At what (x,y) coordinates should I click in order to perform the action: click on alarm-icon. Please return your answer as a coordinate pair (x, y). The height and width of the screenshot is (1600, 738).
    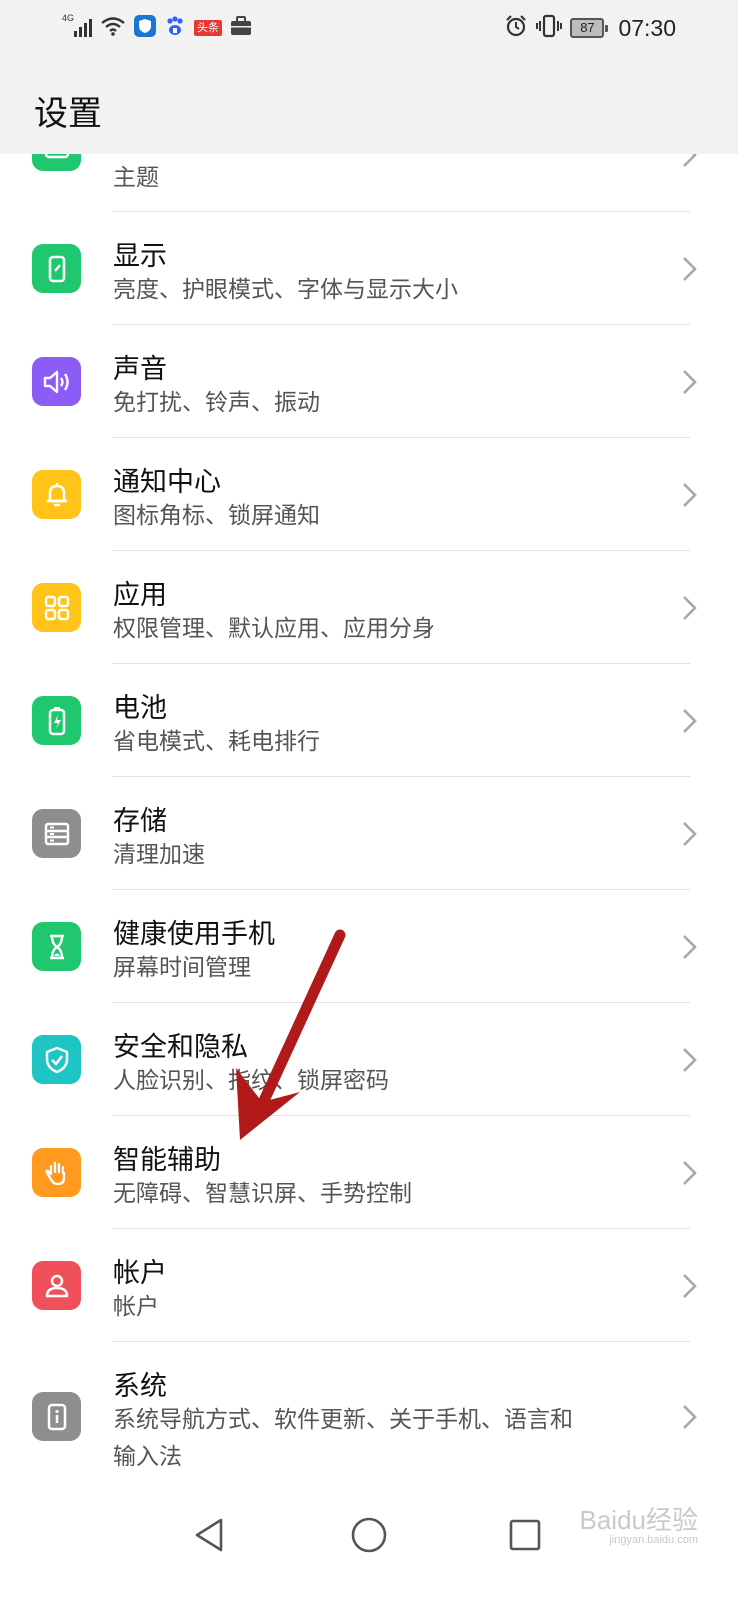
    Looking at the image, I should click on (516, 28).